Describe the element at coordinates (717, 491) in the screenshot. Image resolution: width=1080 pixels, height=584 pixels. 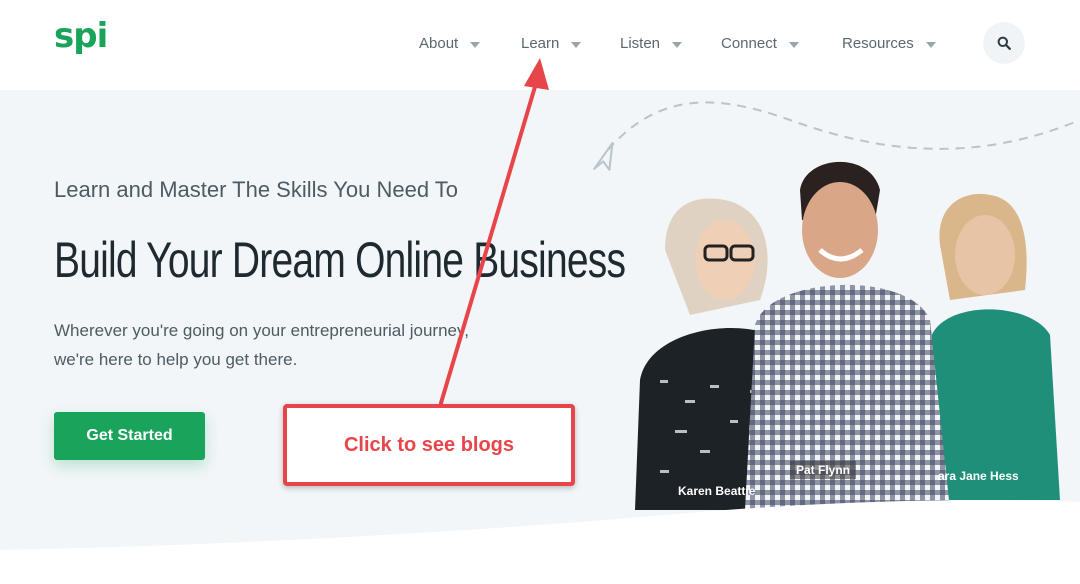
I see `person-name-karen: Karen Beattie` at that location.